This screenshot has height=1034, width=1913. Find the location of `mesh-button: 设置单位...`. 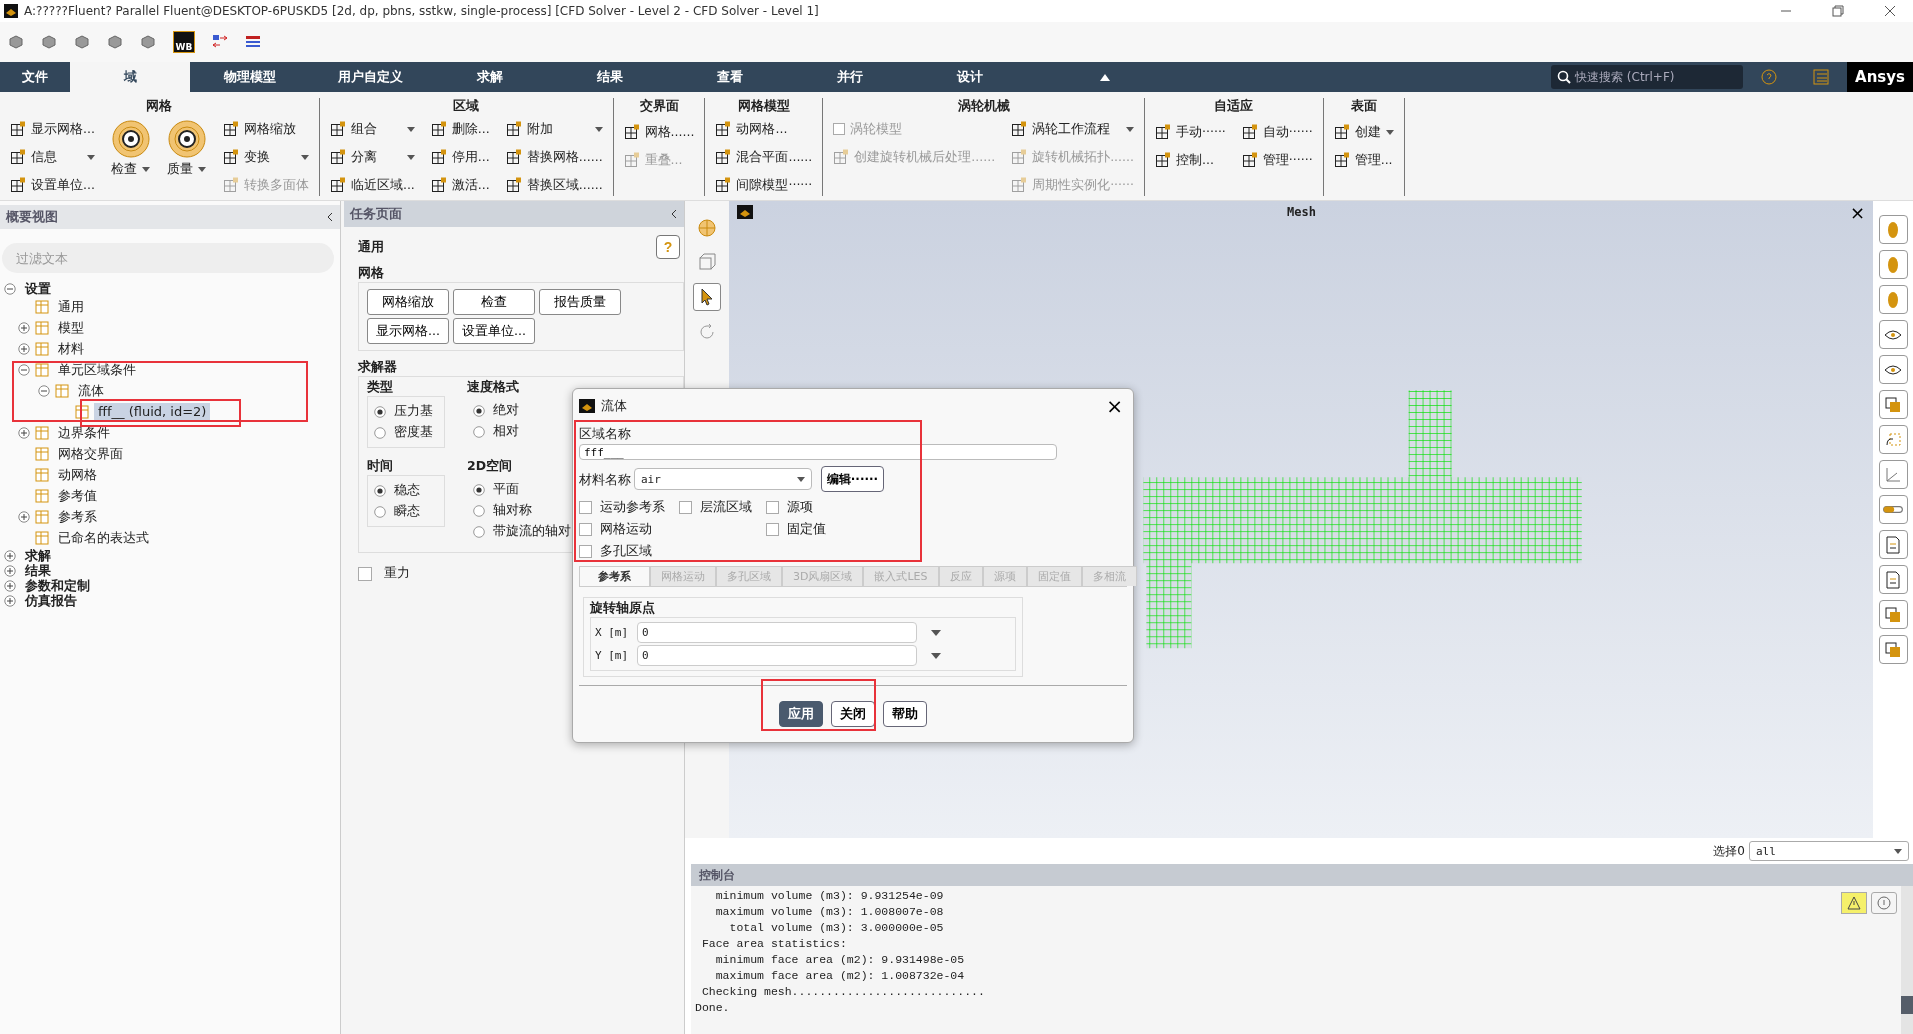

mesh-button: 设置单位... is located at coordinates (494, 331).